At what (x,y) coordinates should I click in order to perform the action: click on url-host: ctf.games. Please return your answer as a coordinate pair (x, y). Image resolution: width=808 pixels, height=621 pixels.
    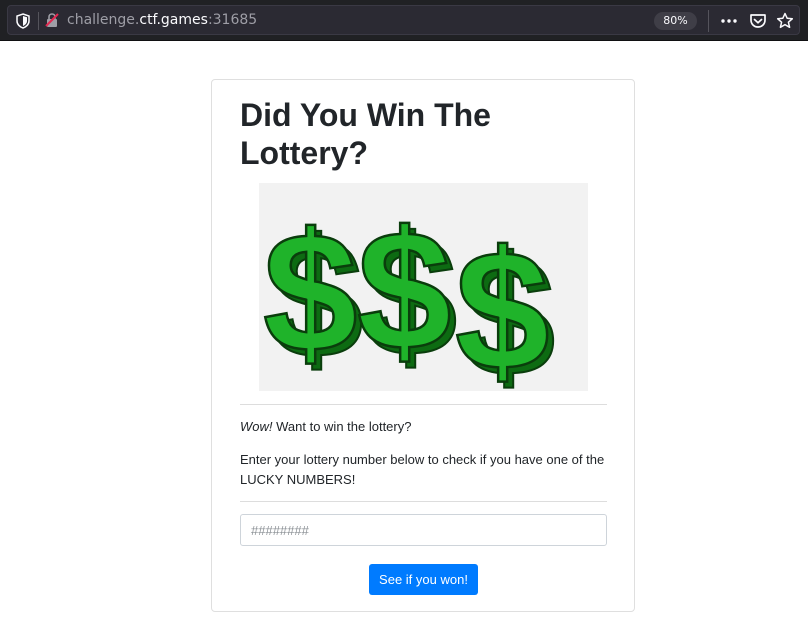
    Looking at the image, I should click on (173, 20).